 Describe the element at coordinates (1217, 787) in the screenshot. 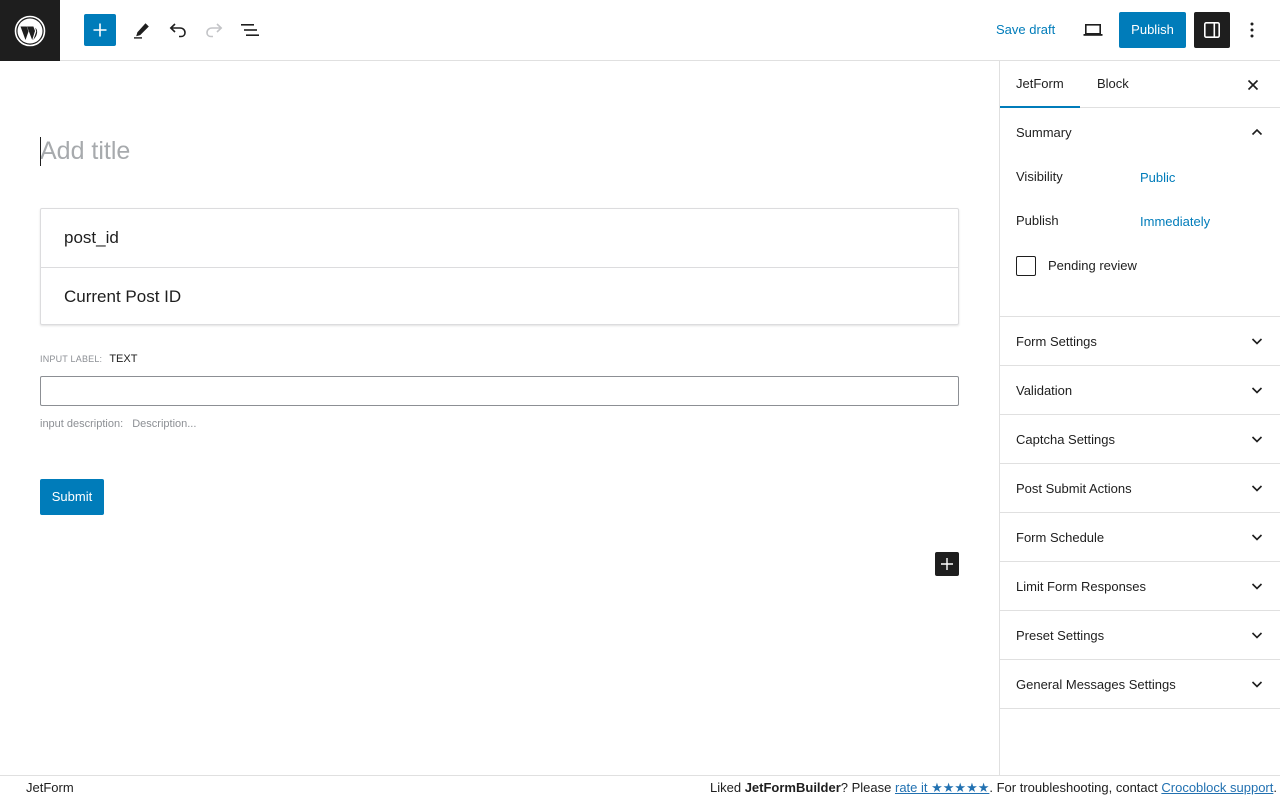

I see `support-link: Crocoblock support` at that location.